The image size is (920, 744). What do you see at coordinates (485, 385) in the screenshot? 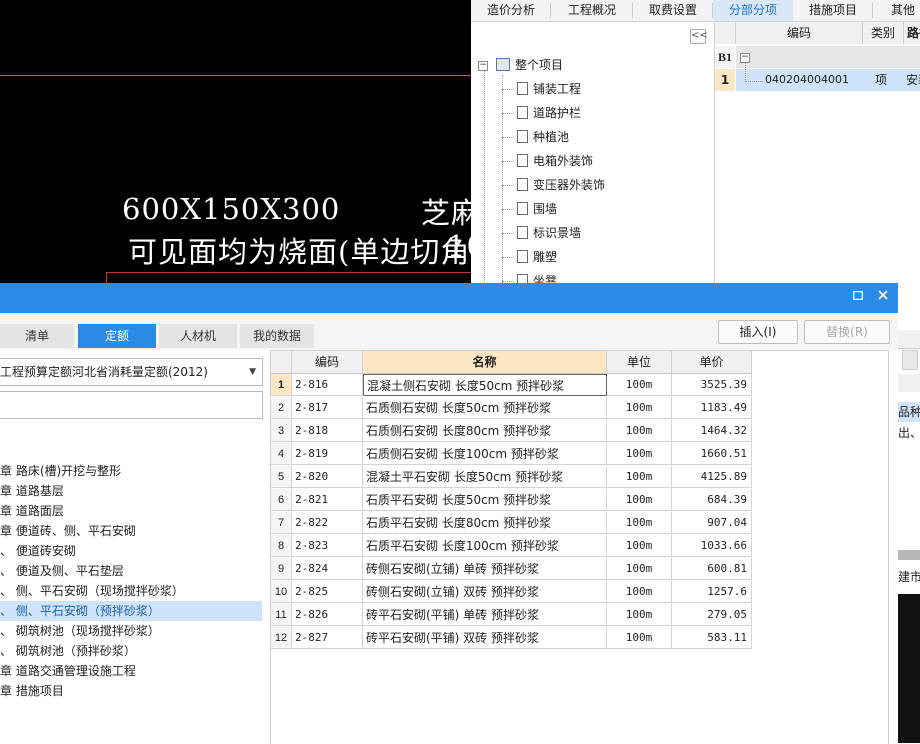
I see `quota-name-cell: 混凝土侧石安砌 长度50cm 预拌砂浆` at bounding box center [485, 385].